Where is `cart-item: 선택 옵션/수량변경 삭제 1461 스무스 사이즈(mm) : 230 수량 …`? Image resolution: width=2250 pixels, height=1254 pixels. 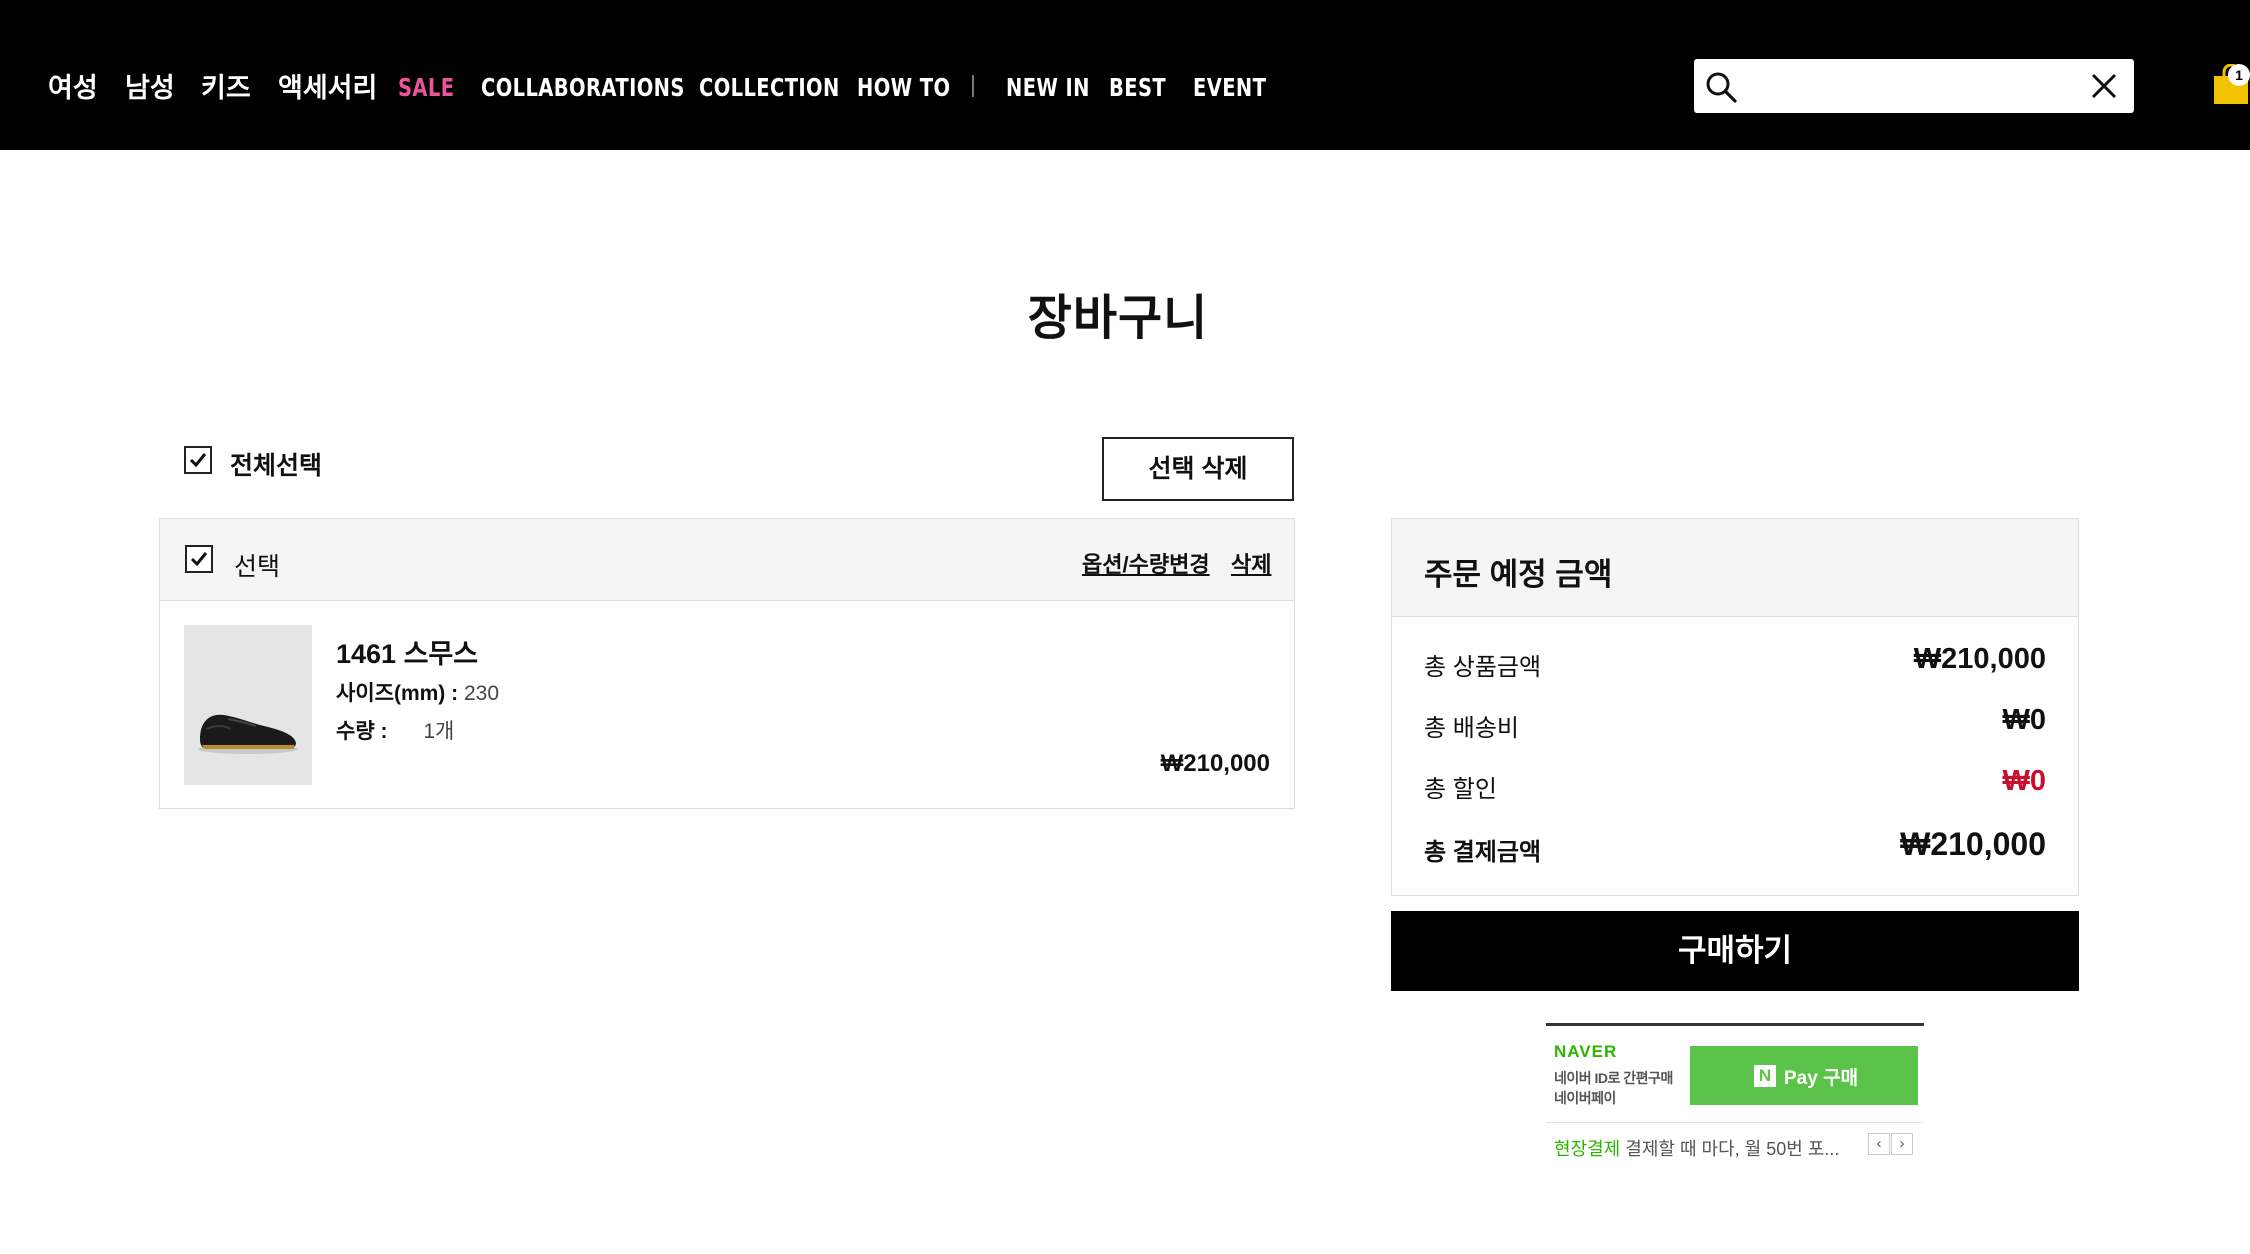 cart-item: 선택 옵션/수량변경 삭제 1461 스무스 사이즈(mm) : 230 수량 … is located at coordinates (727, 663).